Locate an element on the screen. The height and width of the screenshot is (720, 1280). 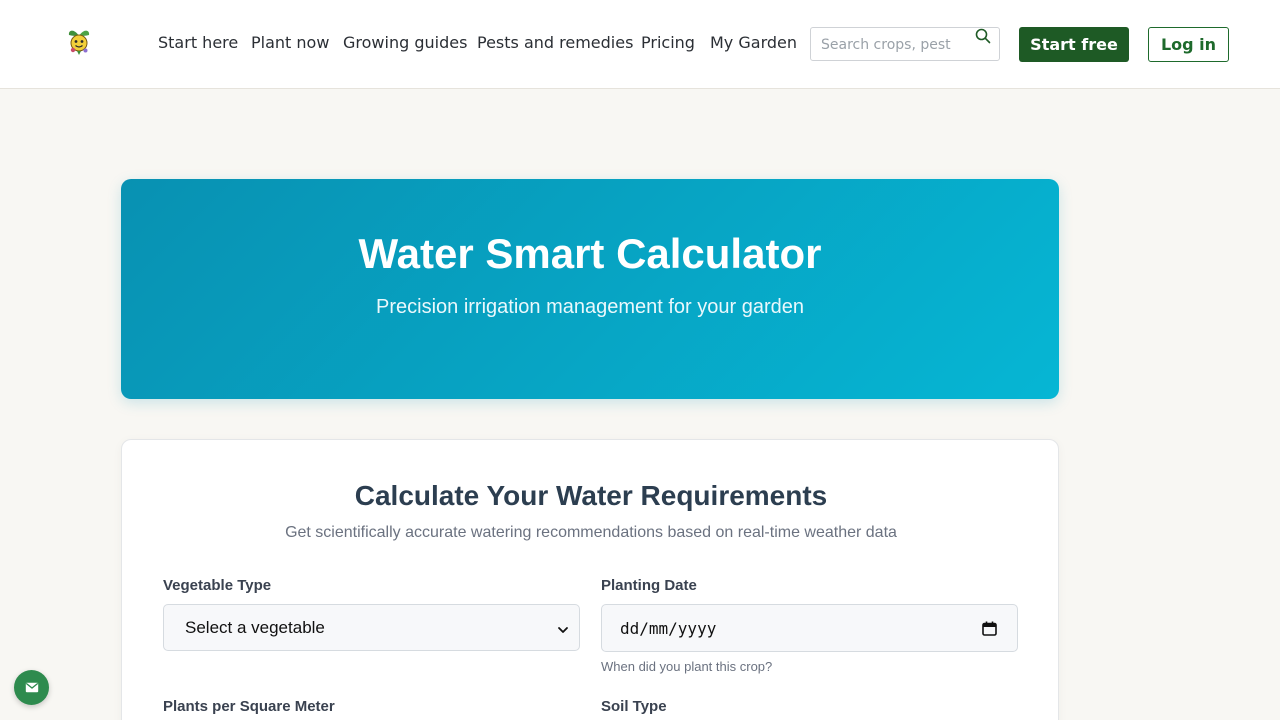
planting-date-input: dd/mm/yyyy is located at coordinates (809, 628).